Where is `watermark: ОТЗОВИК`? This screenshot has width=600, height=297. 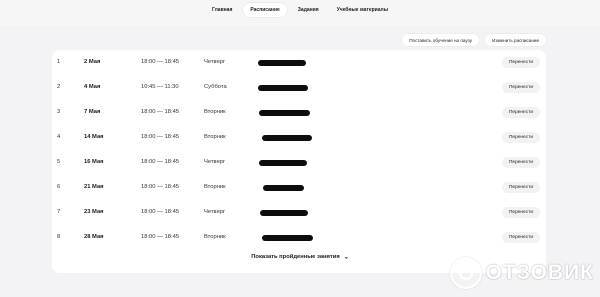 watermark: ОТЗОВИК is located at coordinates (521, 273).